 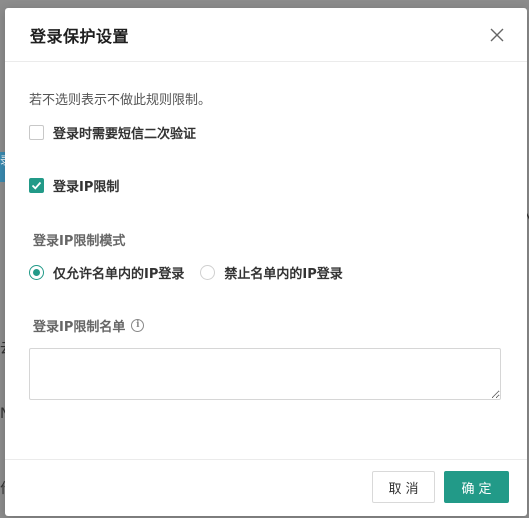 What do you see at coordinates (36, 272) in the screenshot?
I see `radio-selected-icon` at bounding box center [36, 272].